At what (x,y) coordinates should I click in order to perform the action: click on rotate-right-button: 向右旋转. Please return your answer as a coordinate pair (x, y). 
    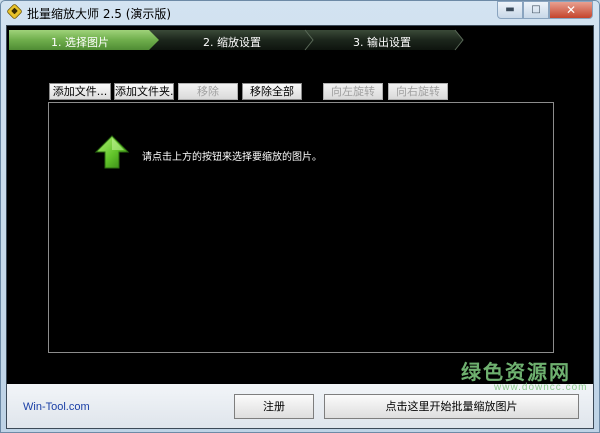
    Looking at the image, I should click on (418, 91).